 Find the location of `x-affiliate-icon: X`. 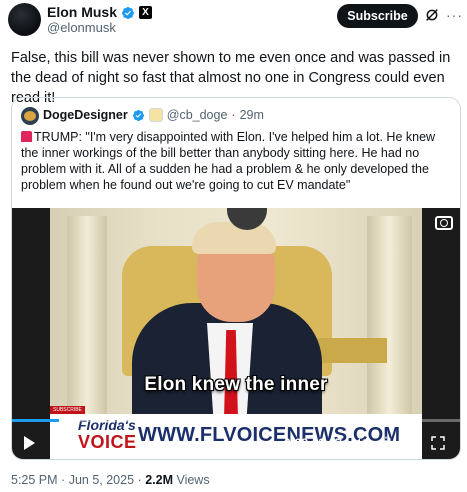

x-affiliate-icon: X is located at coordinates (146, 12).